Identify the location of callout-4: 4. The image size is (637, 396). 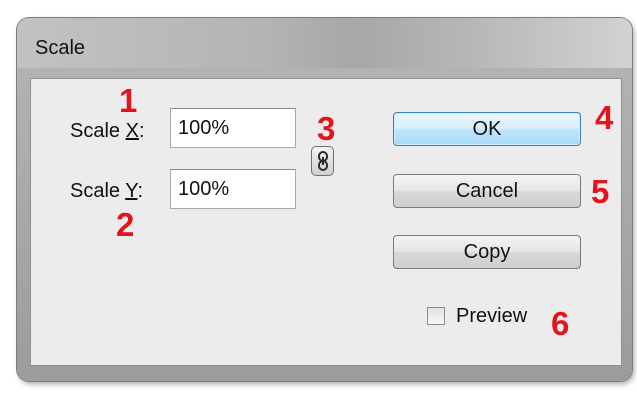
(604, 117).